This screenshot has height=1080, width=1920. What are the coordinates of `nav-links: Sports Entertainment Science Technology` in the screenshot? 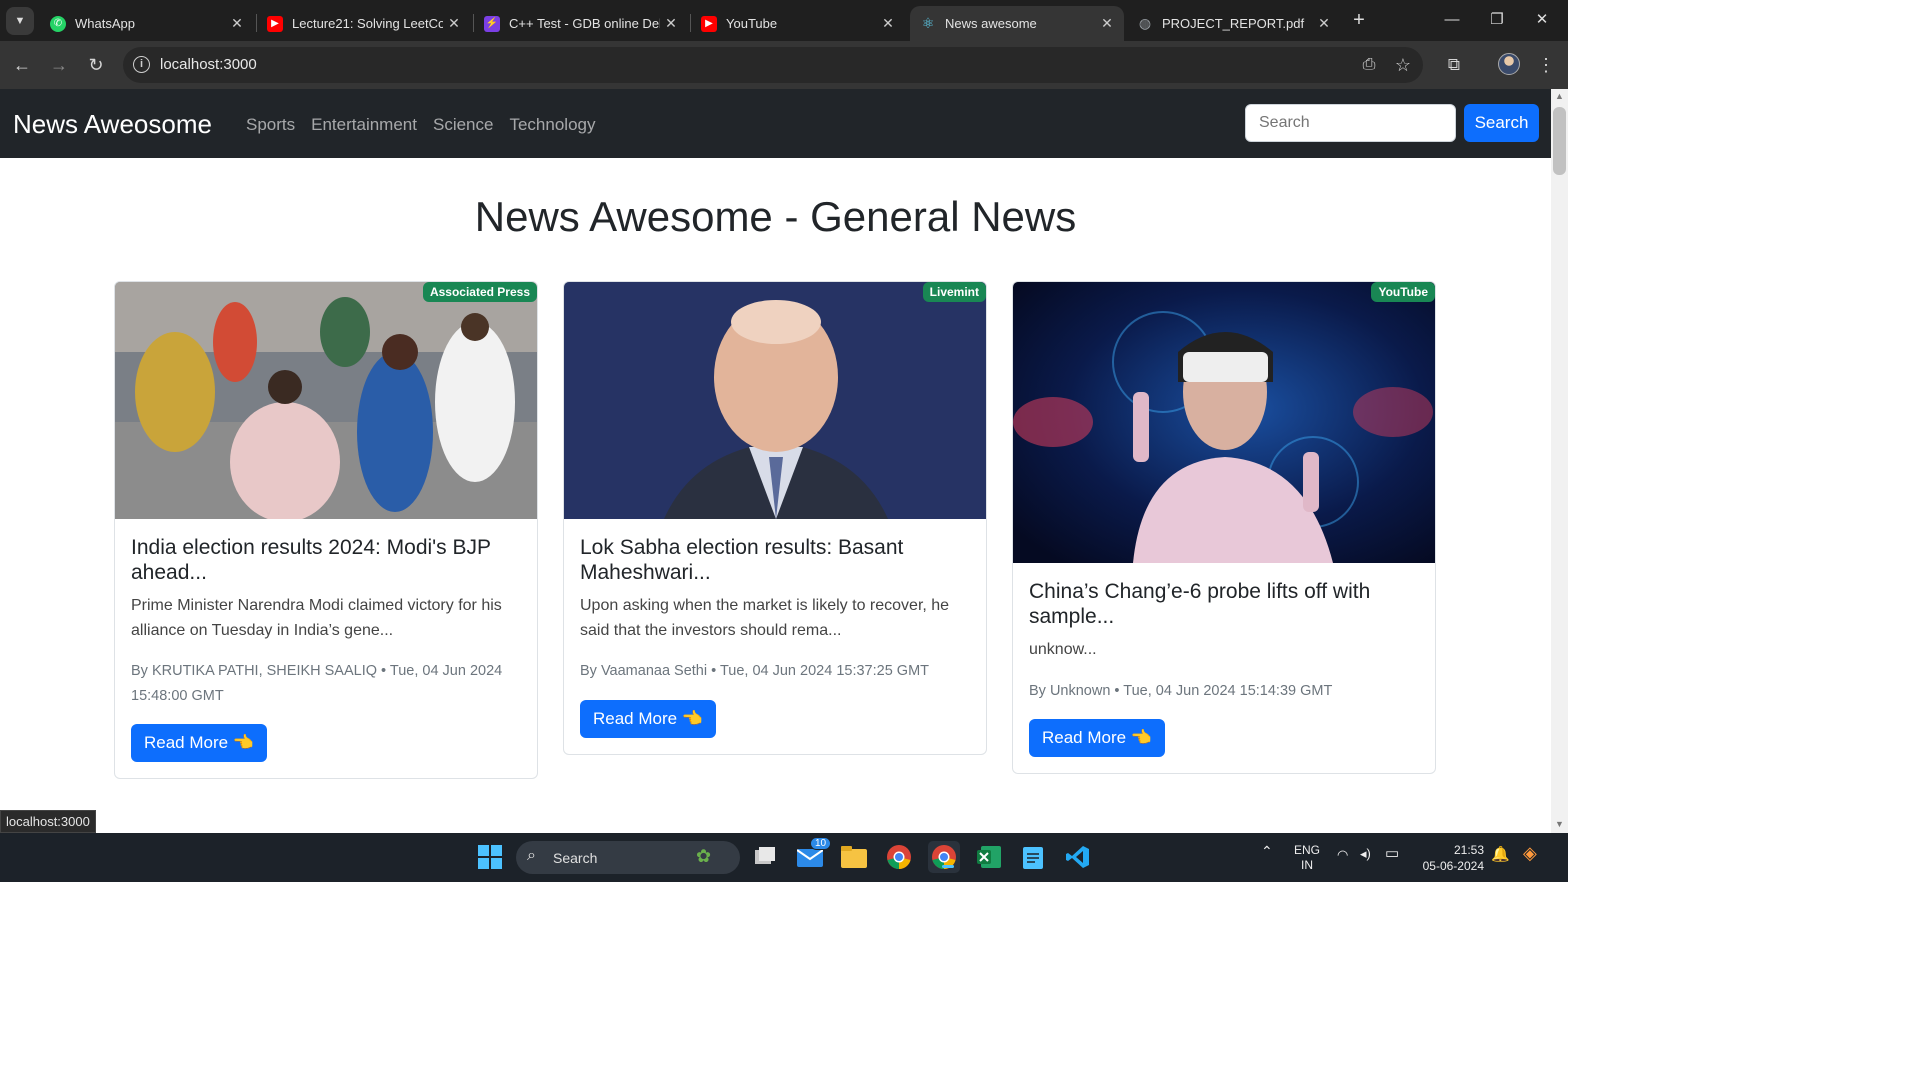 It's located at (420, 125).